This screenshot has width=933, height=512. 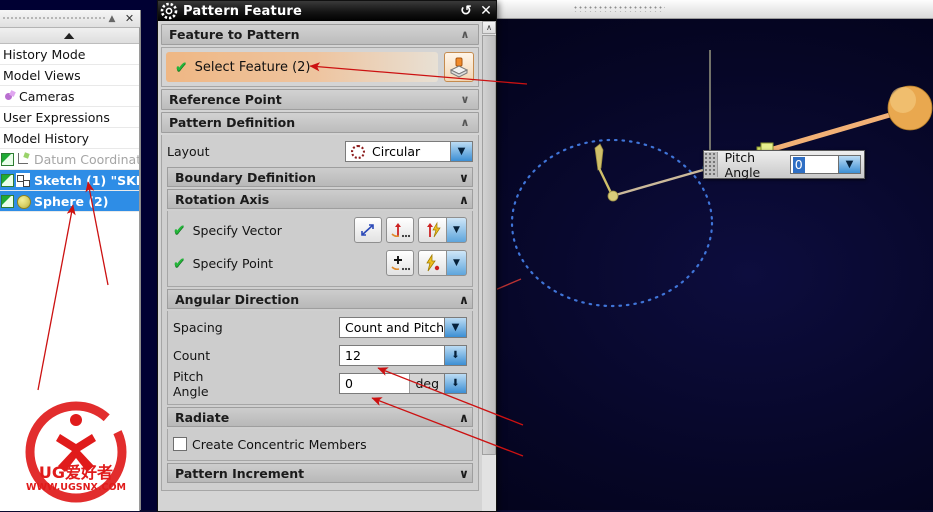 I want to click on count-value: 12, so click(x=353, y=355).